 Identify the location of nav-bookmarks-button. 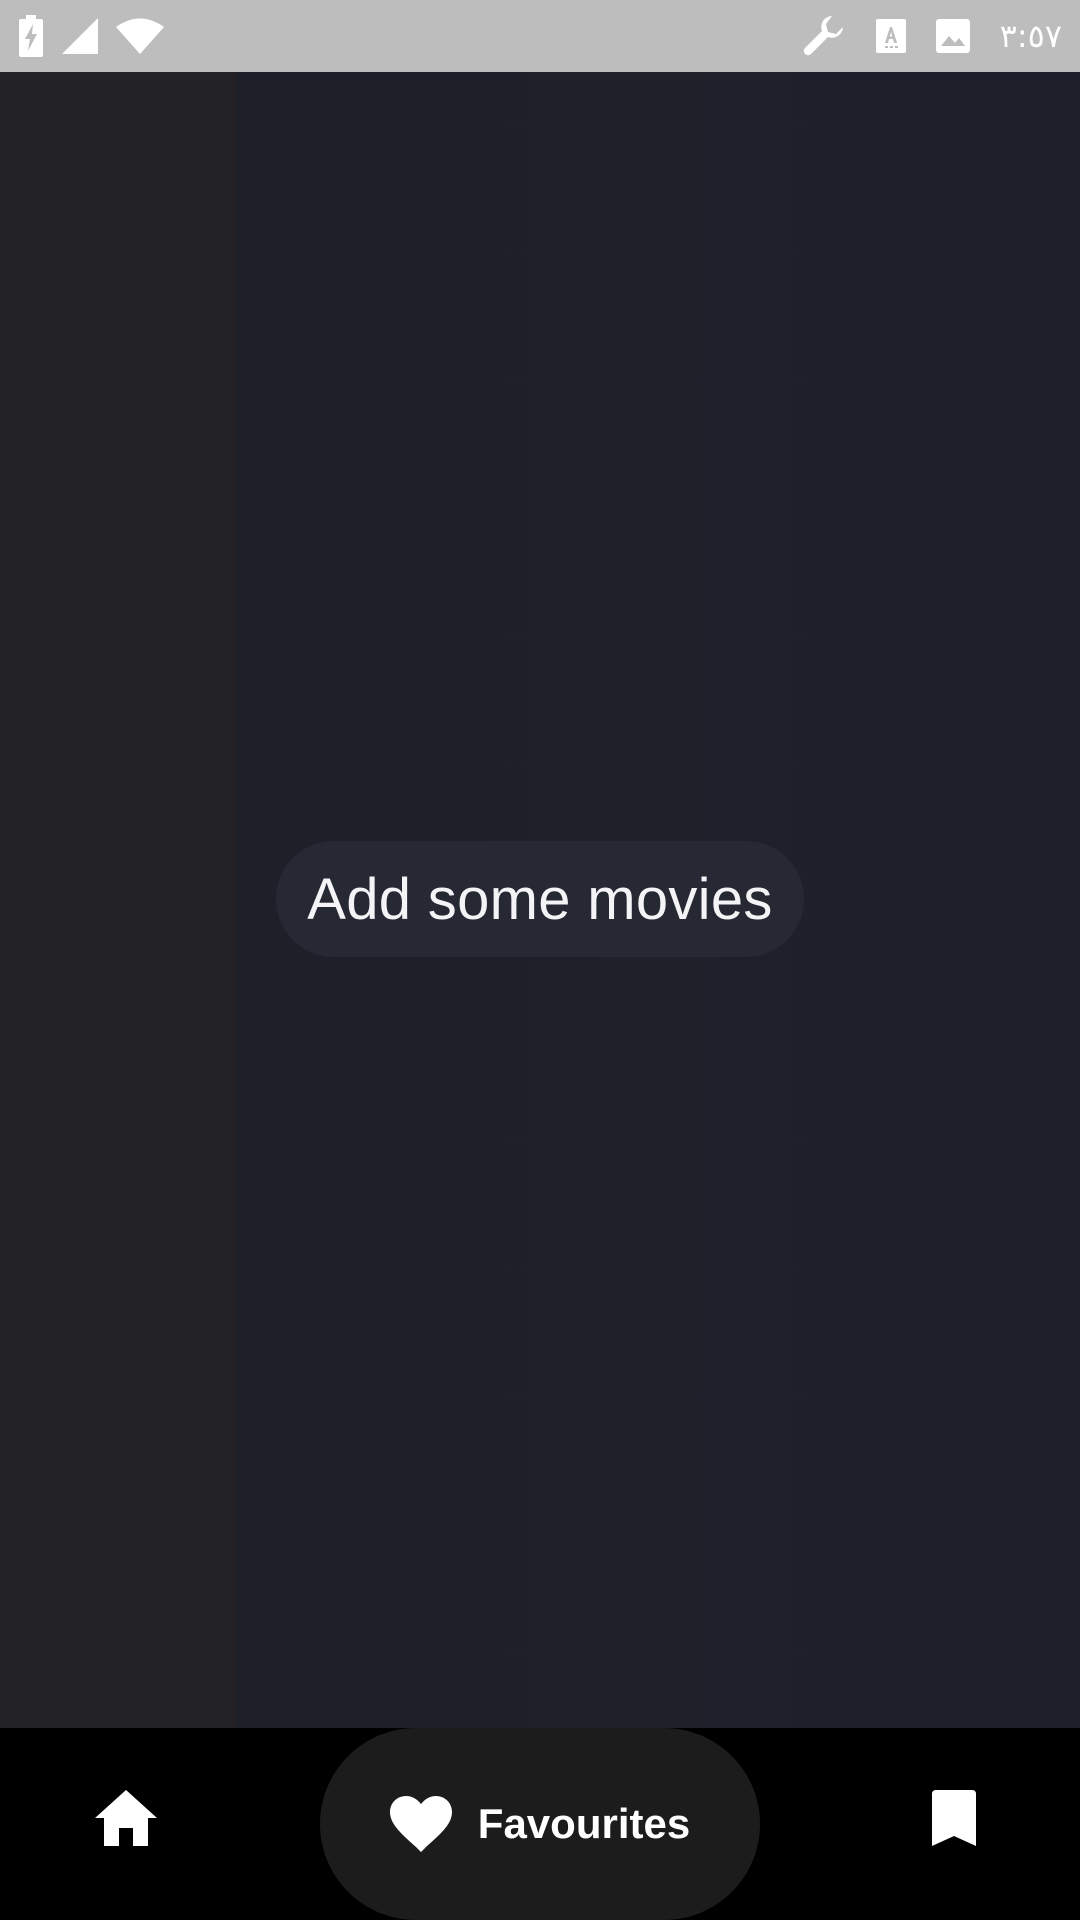
(954, 1820).